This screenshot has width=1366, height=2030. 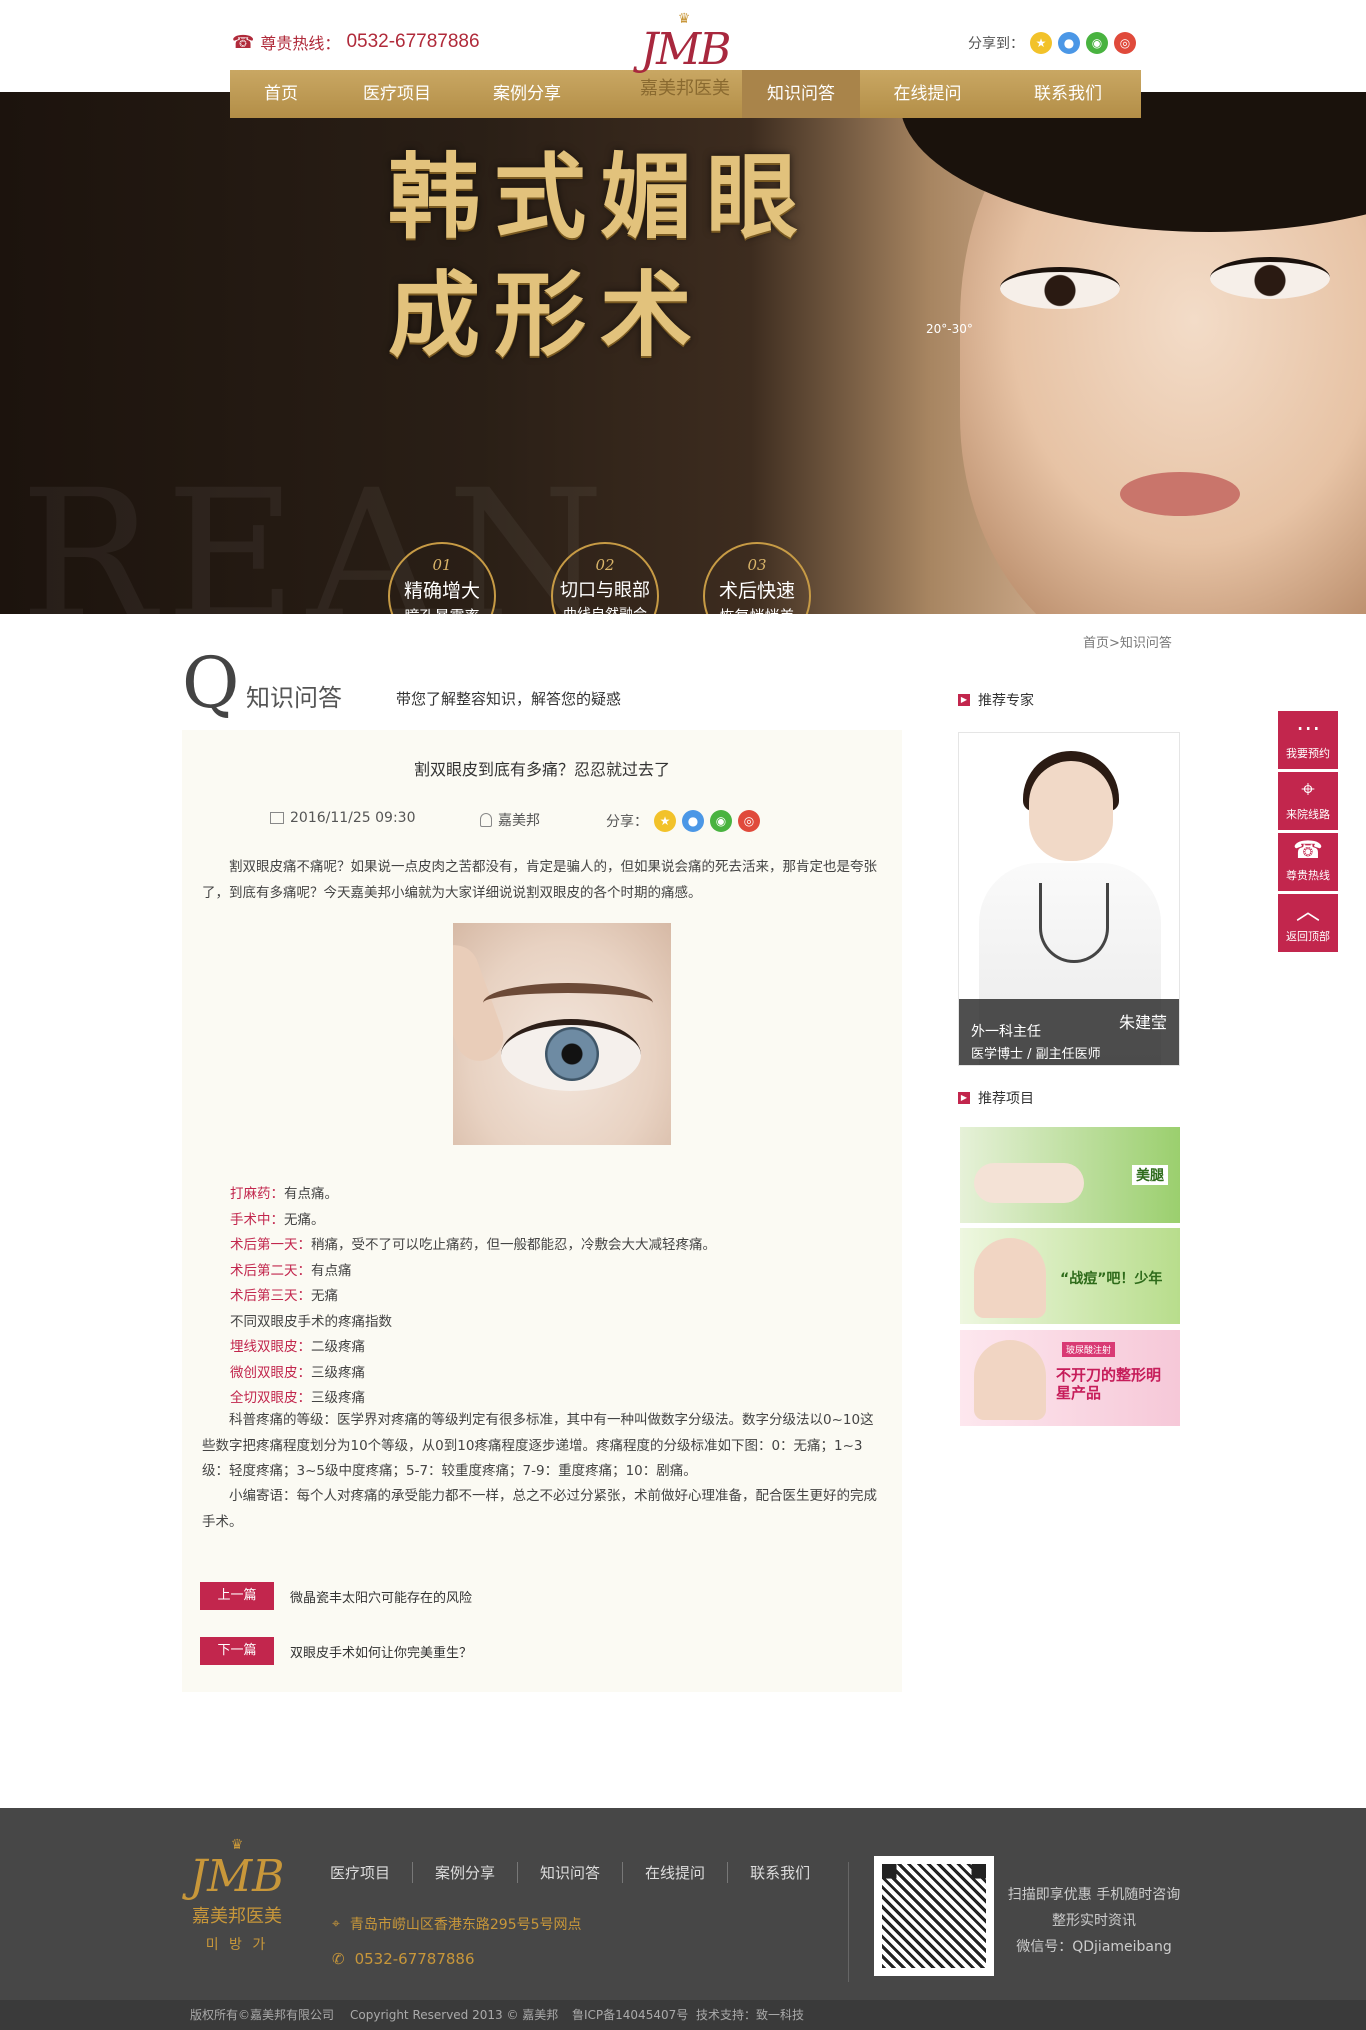 I want to click on expert-heading: ▶ 推荐专家, so click(x=996, y=700).